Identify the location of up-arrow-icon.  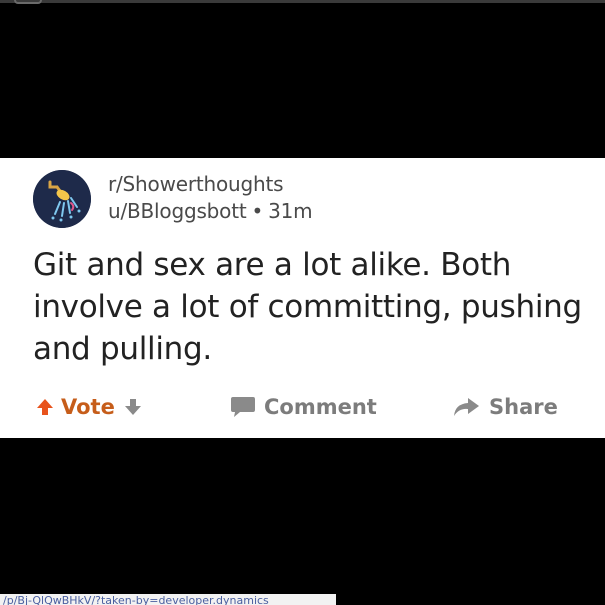
(45, 407).